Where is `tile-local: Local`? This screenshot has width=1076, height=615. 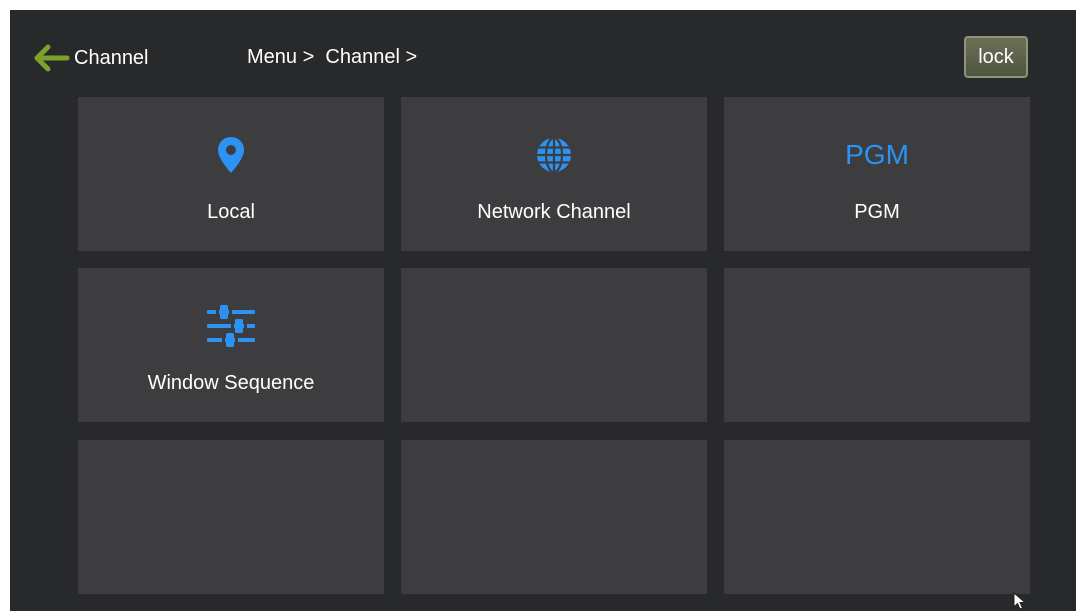
tile-local: Local is located at coordinates (231, 174).